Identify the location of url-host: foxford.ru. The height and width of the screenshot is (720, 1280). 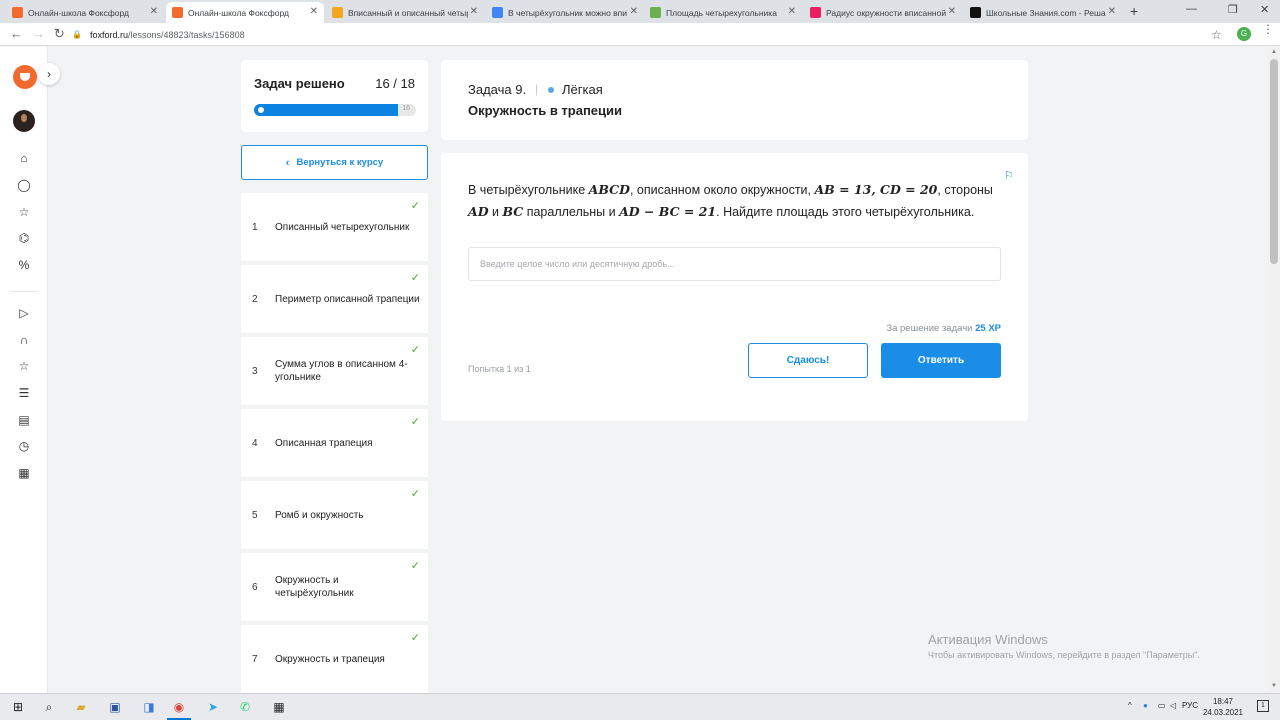
(108, 34).